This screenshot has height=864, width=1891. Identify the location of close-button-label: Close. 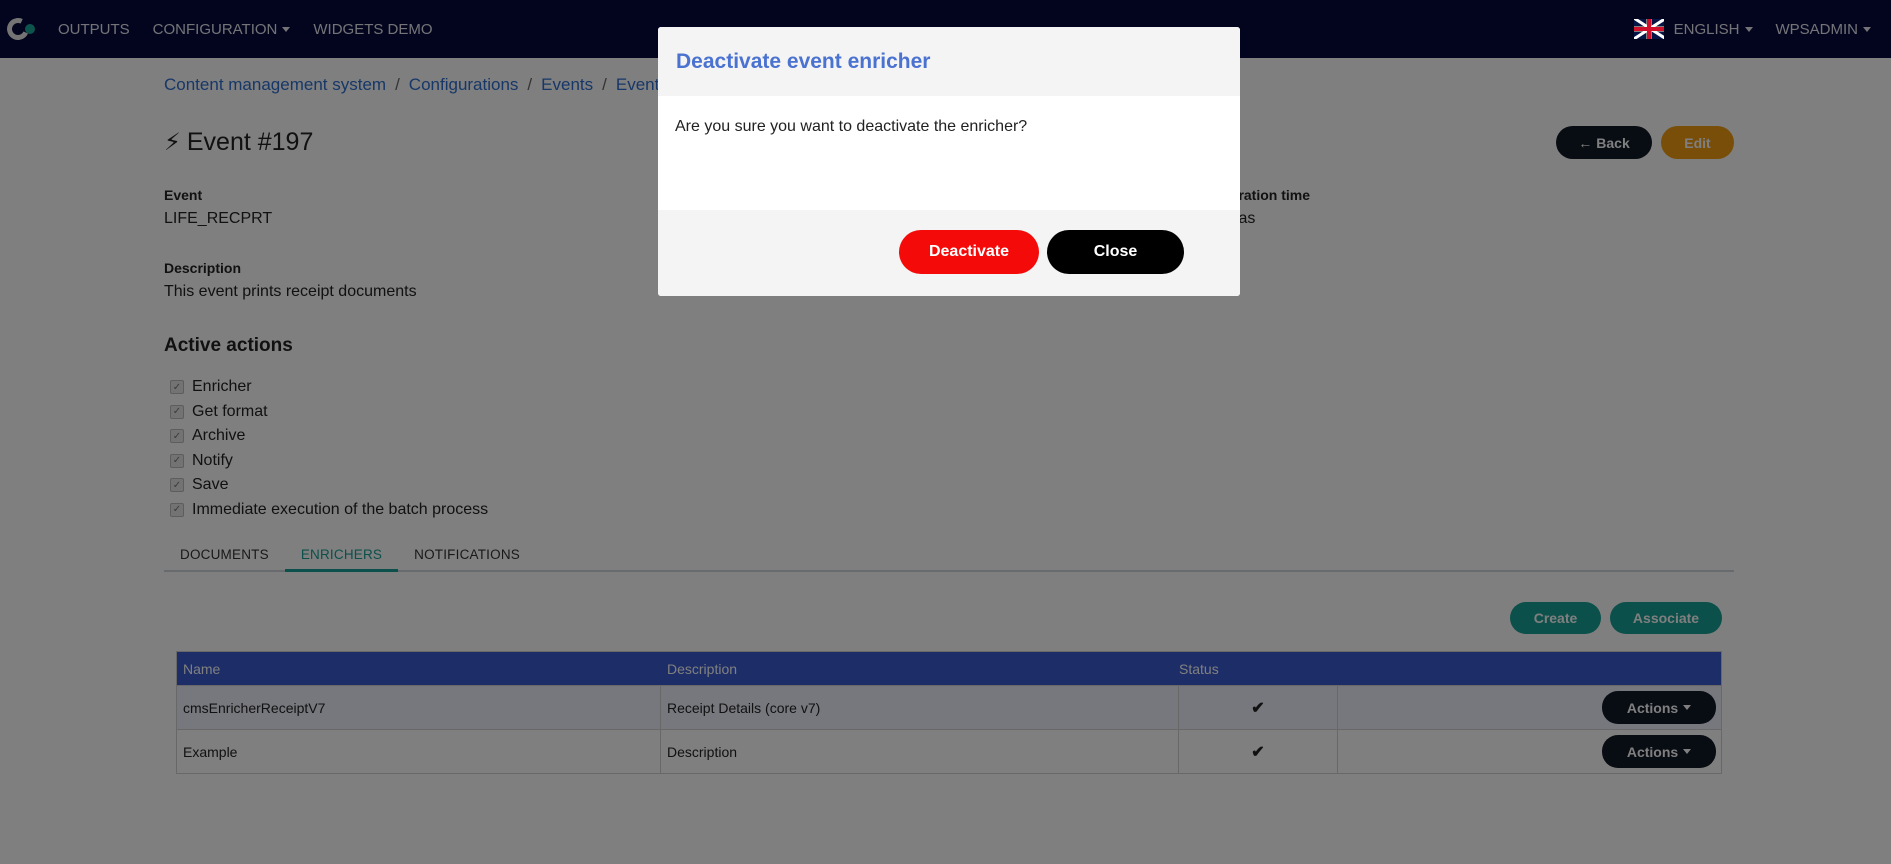
(1115, 251).